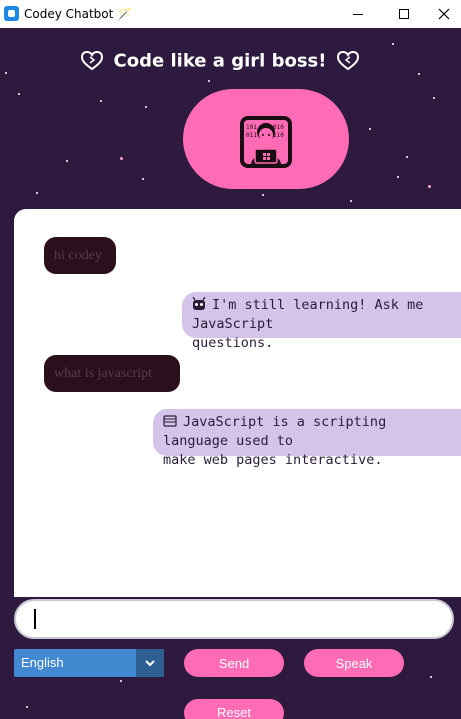 The image size is (461, 719). Describe the element at coordinates (273, 460) in the screenshot. I see `bot-message-text-cont: make web pages interactive.` at that location.